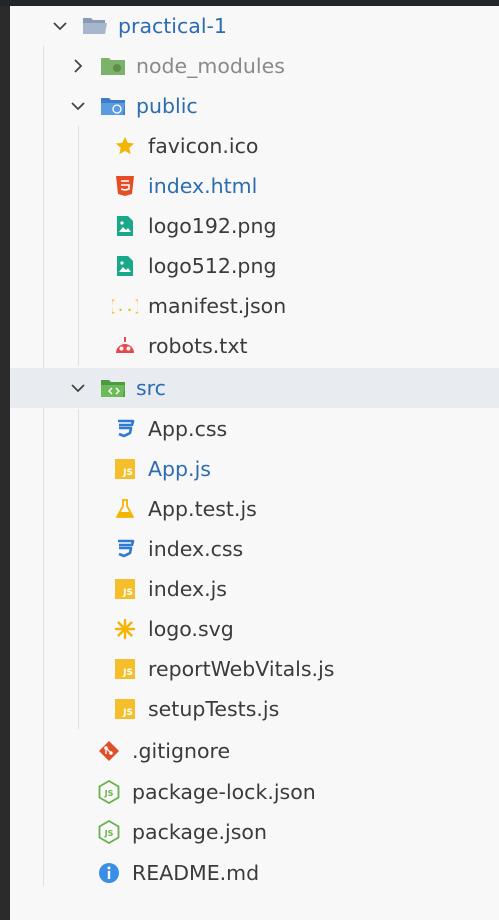  I want to click on file-label: .gitignore, so click(181, 751).